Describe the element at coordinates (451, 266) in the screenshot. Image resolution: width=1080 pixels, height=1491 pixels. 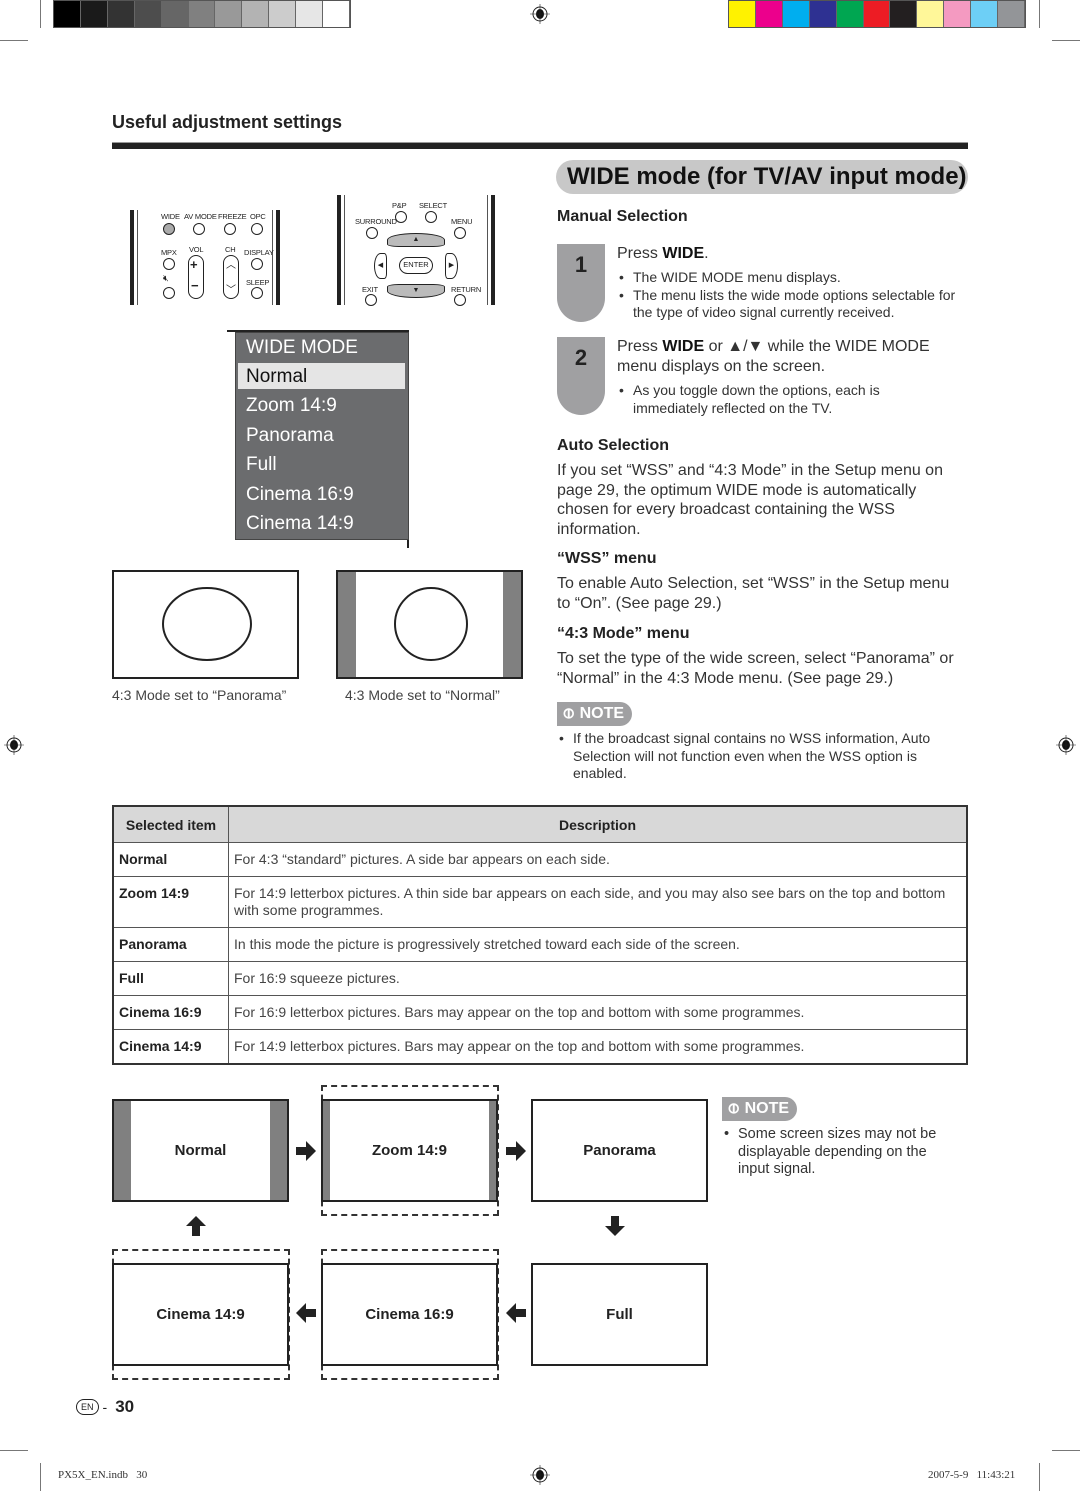
I see `right-arrow-button: ▶` at that location.